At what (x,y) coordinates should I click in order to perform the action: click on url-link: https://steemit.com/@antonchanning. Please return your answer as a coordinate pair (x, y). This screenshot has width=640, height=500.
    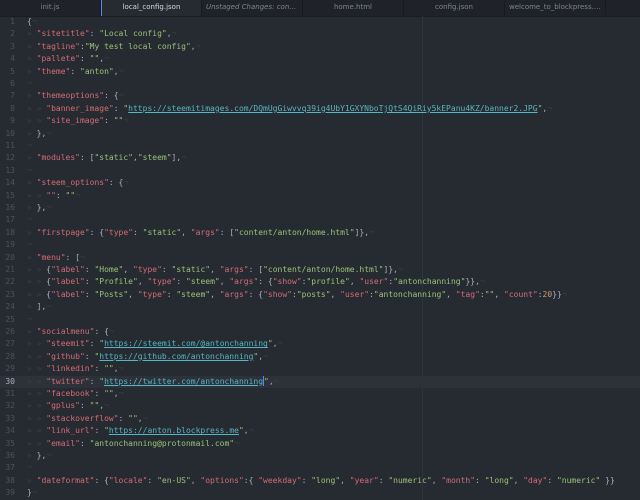
    Looking at the image, I should click on (186, 343).